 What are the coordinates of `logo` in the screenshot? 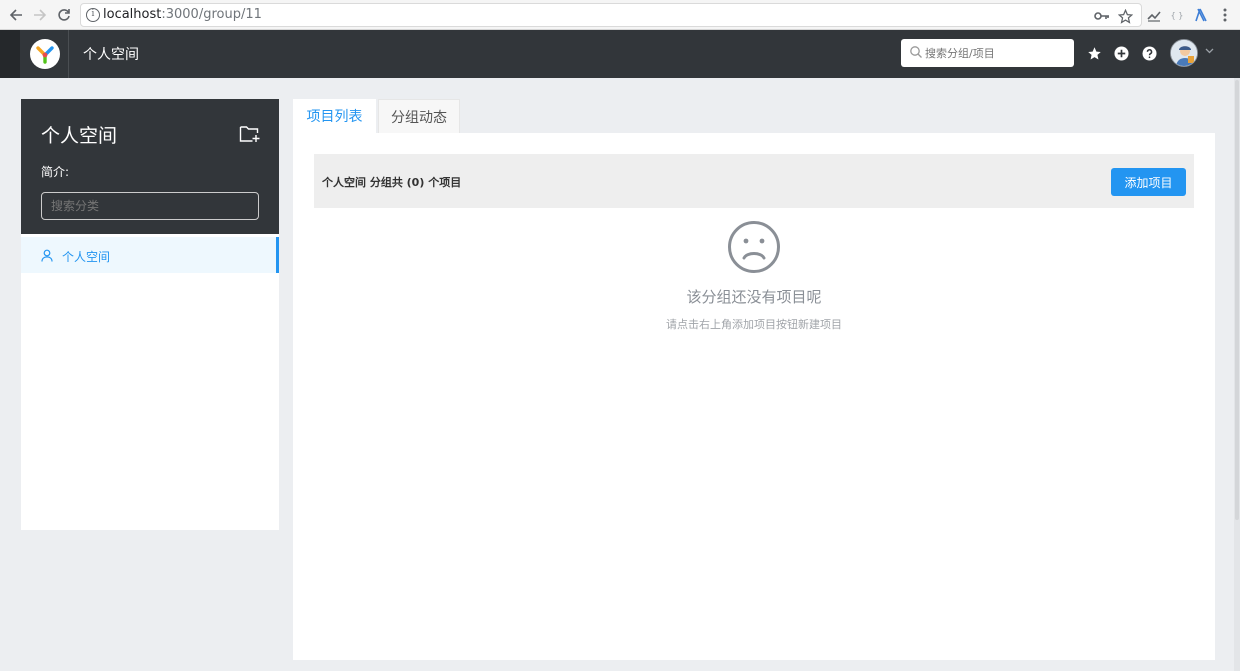 It's located at (45, 54).